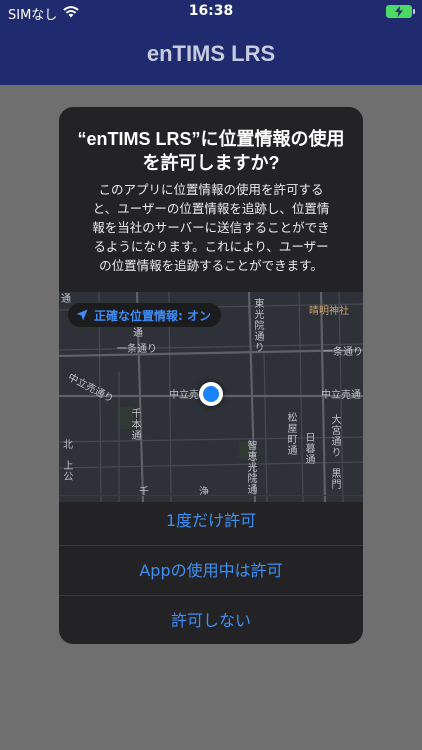  I want to click on map-label-higurashi: 日暮通, so click(308, 448).